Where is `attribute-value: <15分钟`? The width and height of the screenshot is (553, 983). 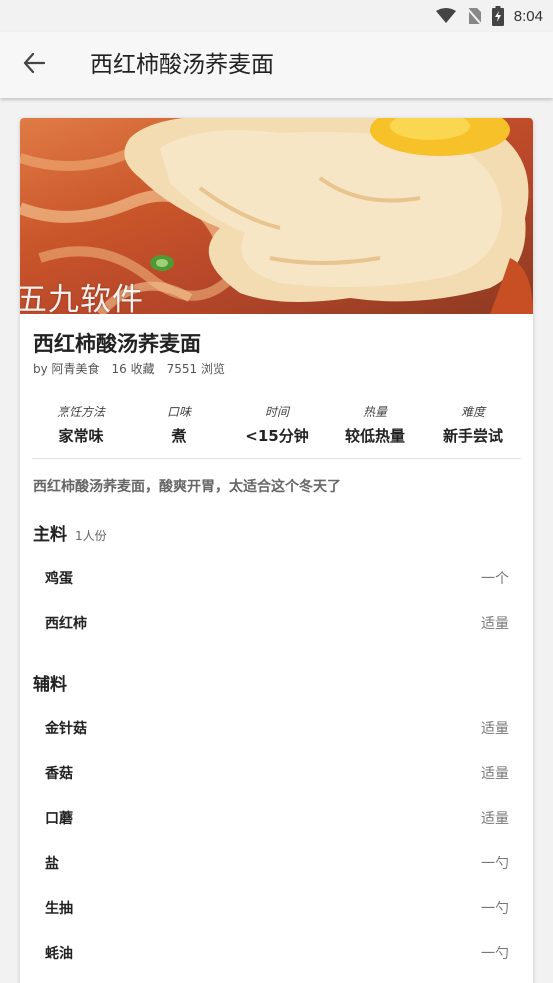
attribute-value: <15分钟 is located at coordinates (277, 436).